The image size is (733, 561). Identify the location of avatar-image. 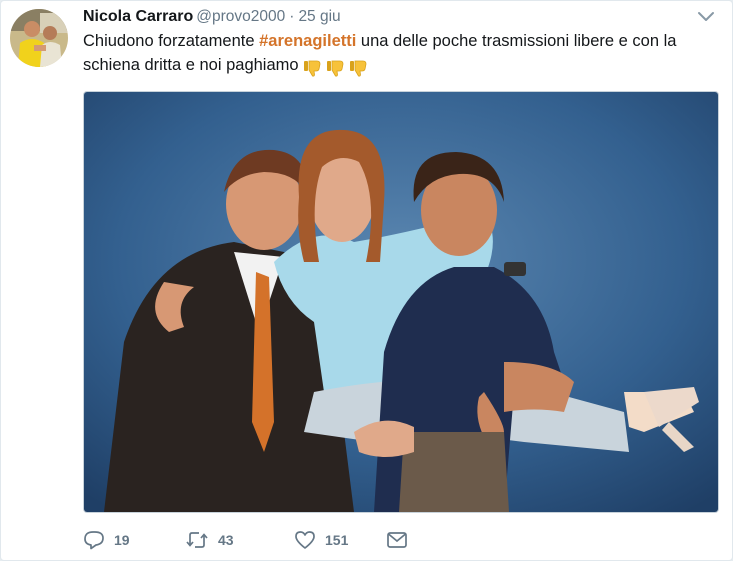
(39, 38).